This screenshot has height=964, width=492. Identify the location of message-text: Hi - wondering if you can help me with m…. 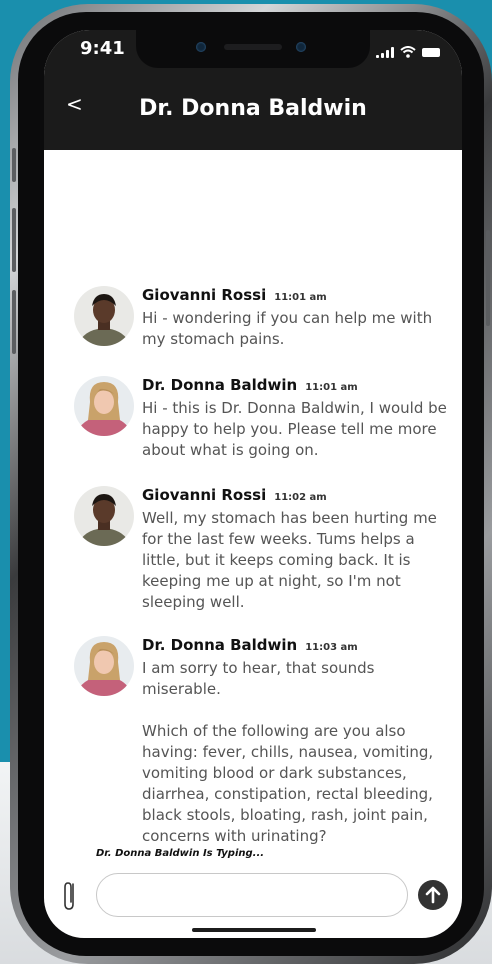
(289, 328).